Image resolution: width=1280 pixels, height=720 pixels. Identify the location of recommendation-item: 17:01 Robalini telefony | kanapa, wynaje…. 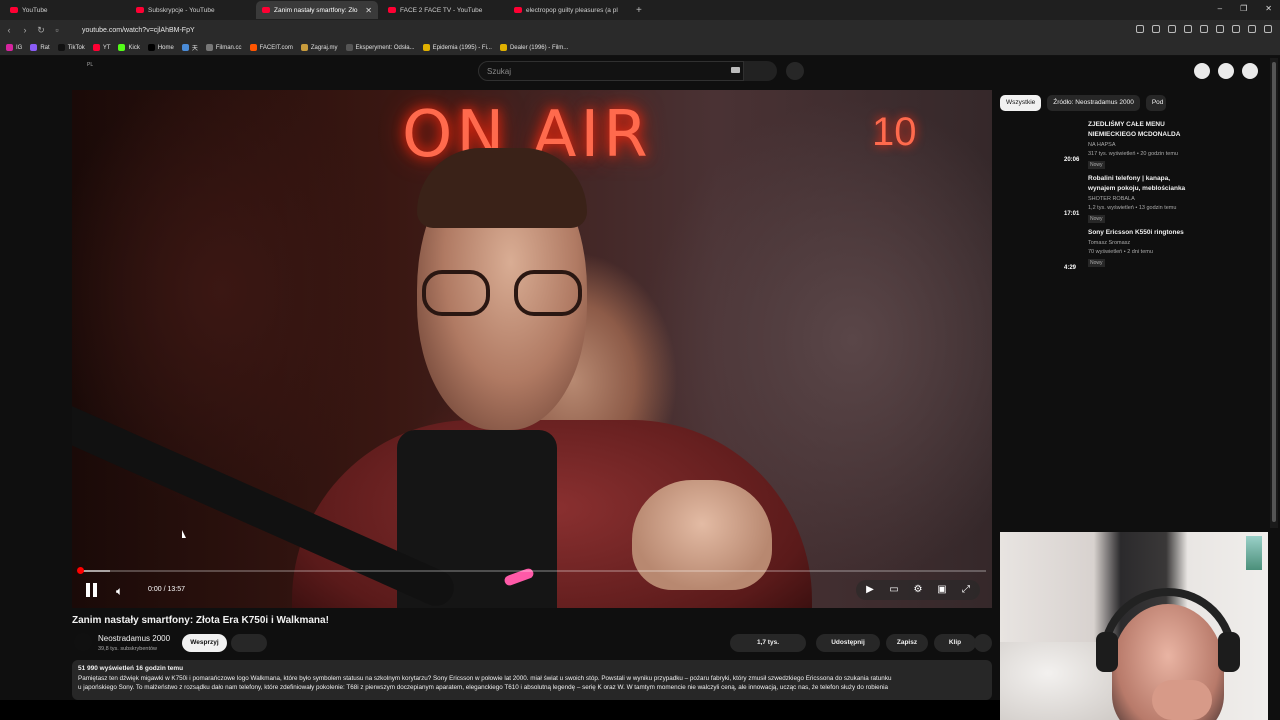
(1120, 200).